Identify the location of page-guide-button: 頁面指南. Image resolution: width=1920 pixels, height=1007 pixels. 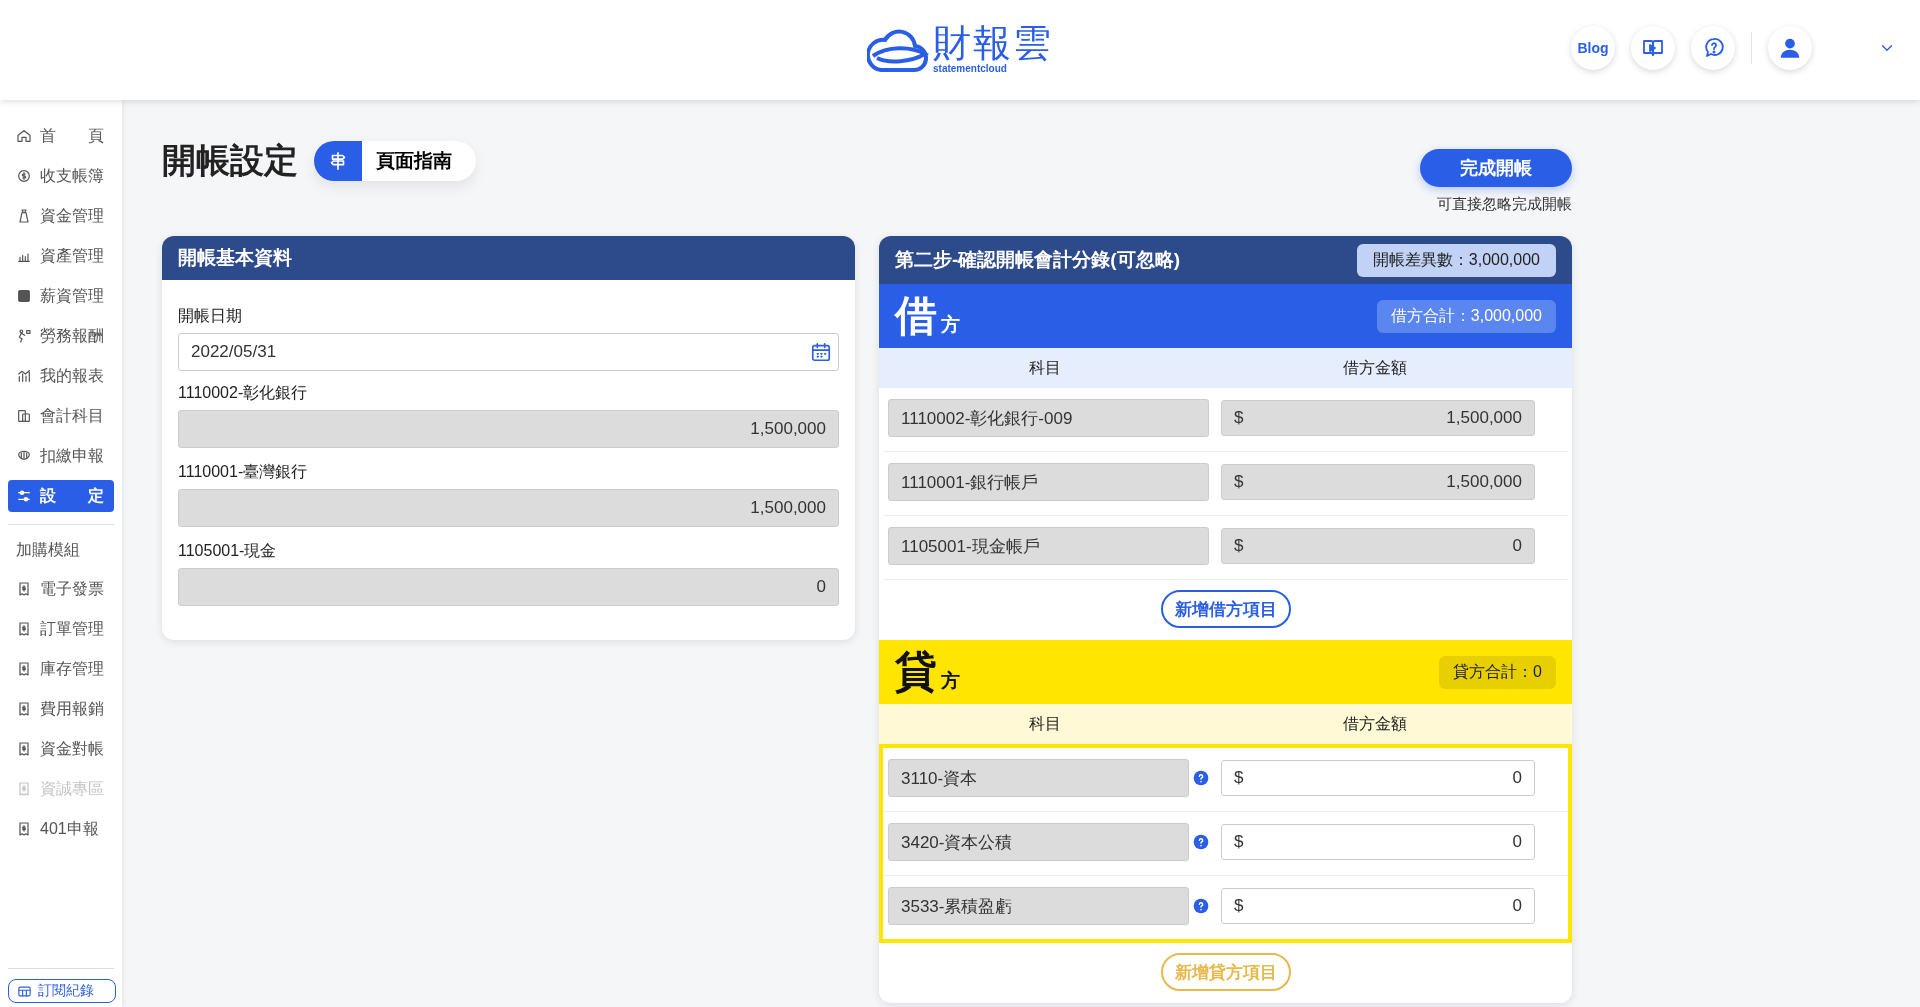
(395, 161).